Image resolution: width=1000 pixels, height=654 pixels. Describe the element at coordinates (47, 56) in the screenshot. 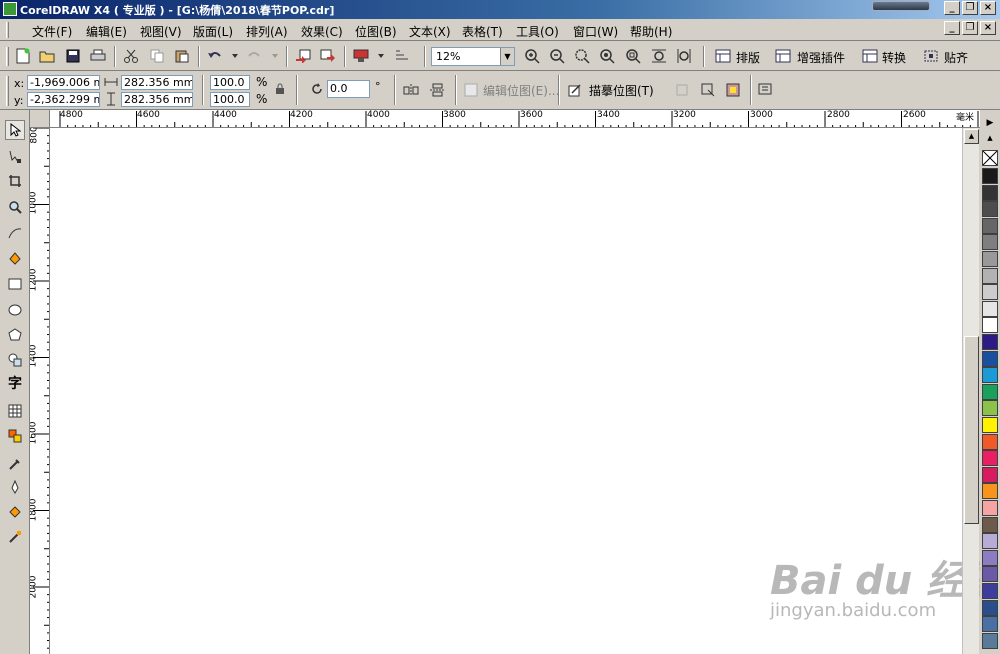

I see `open-icon` at that location.